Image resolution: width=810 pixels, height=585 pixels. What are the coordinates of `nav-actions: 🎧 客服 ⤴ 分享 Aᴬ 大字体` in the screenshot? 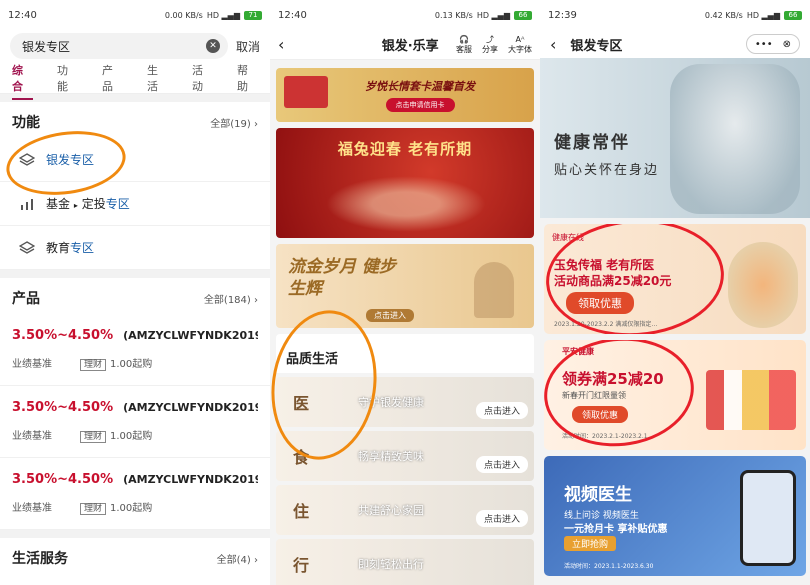 It's located at (494, 45).